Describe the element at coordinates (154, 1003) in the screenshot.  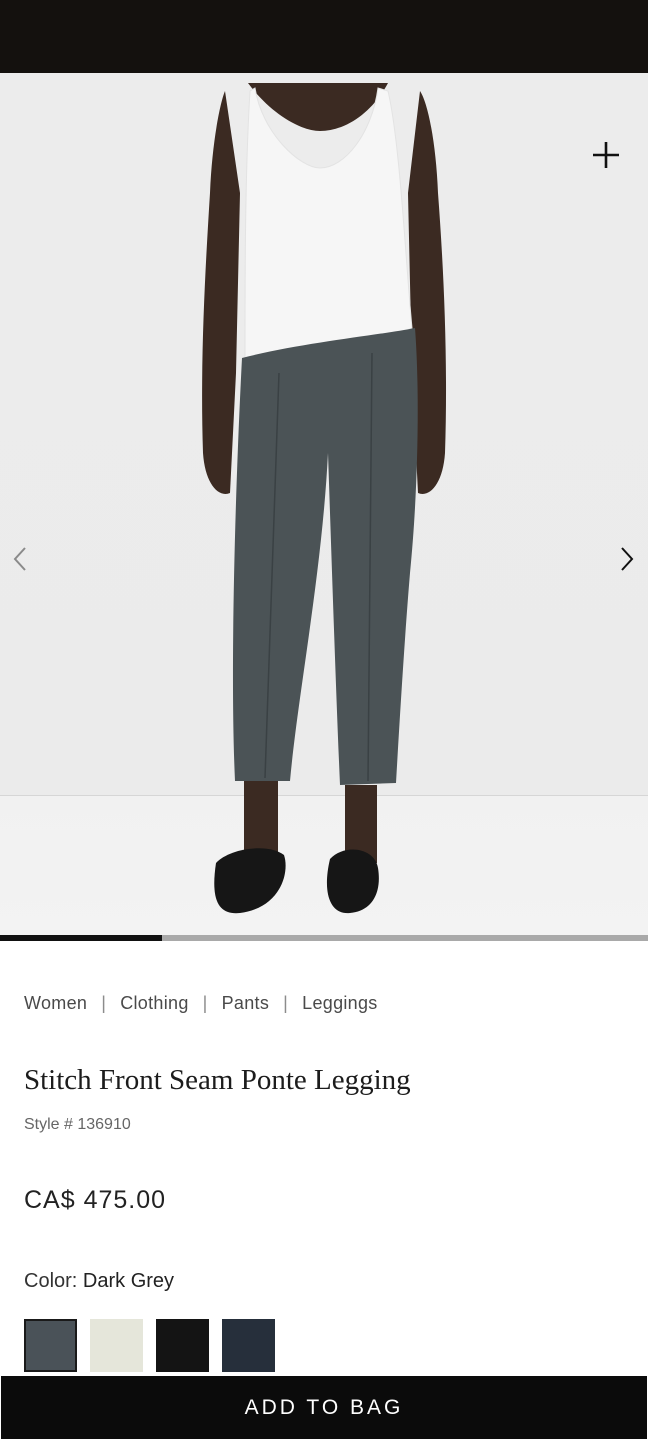
I see `breadcrumb-clothing: Clothing` at that location.